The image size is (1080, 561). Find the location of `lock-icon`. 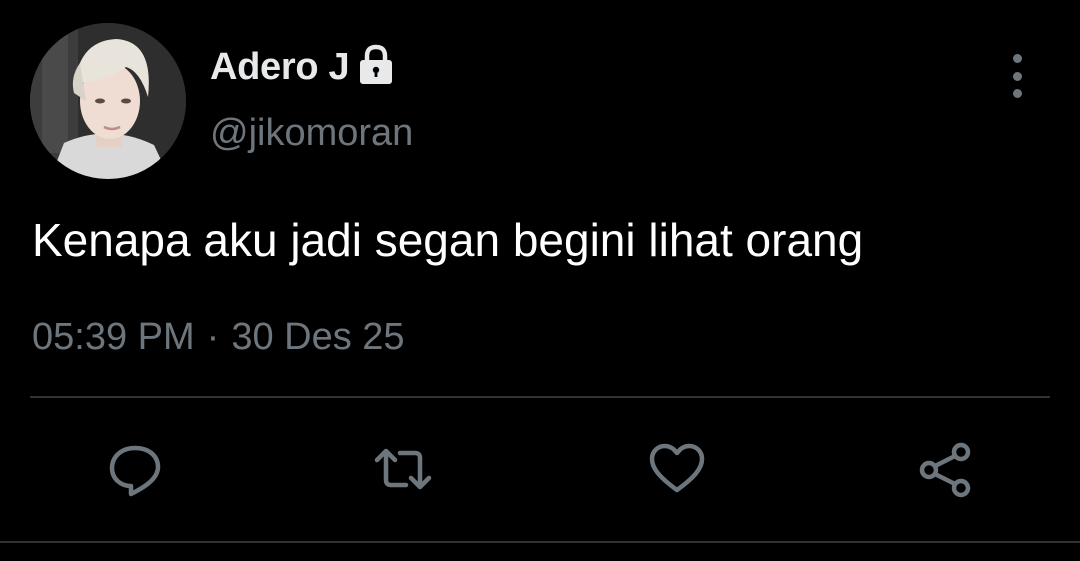

lock-icon is located at coordinates (376, 65).